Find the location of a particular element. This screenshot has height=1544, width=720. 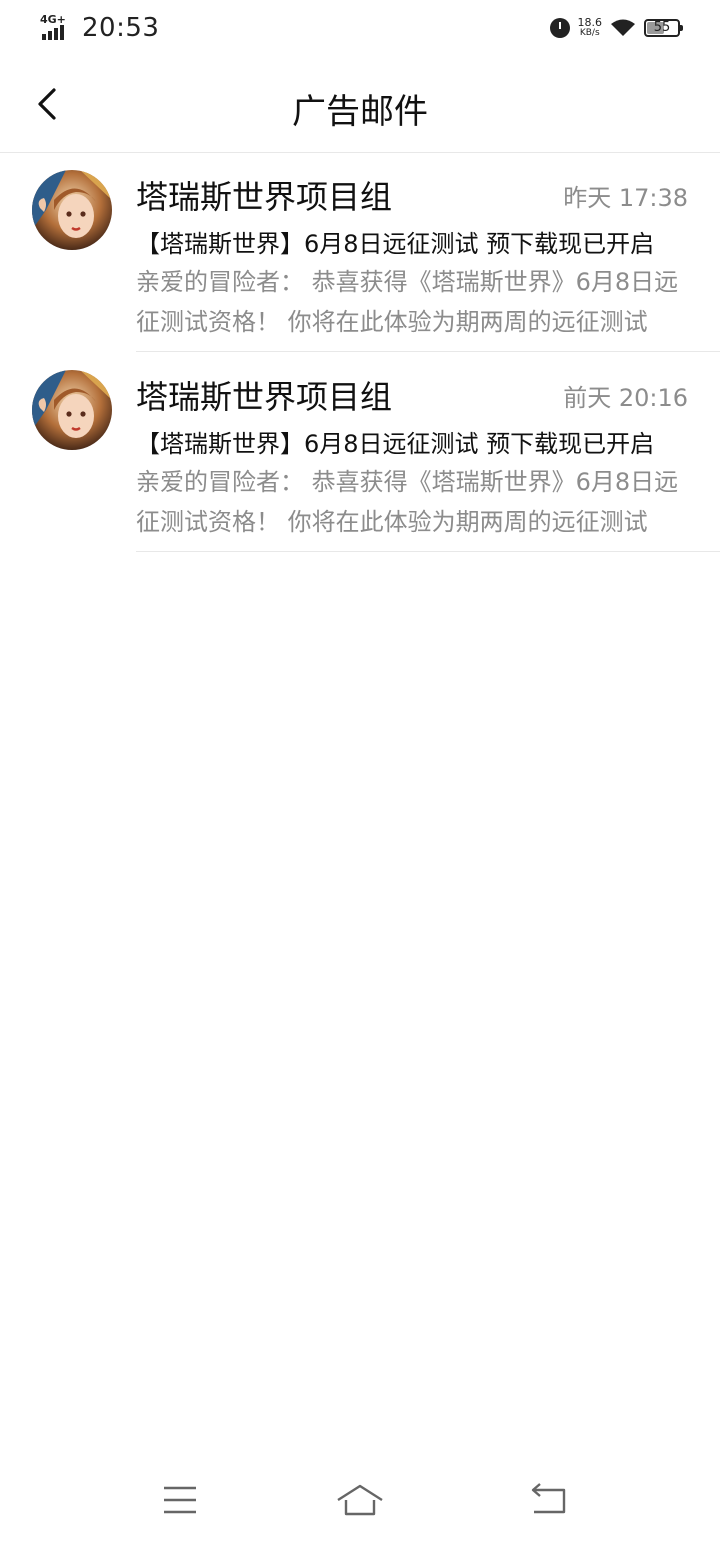

network-speed-unit: KB/s is located at coordinates (589, 33).